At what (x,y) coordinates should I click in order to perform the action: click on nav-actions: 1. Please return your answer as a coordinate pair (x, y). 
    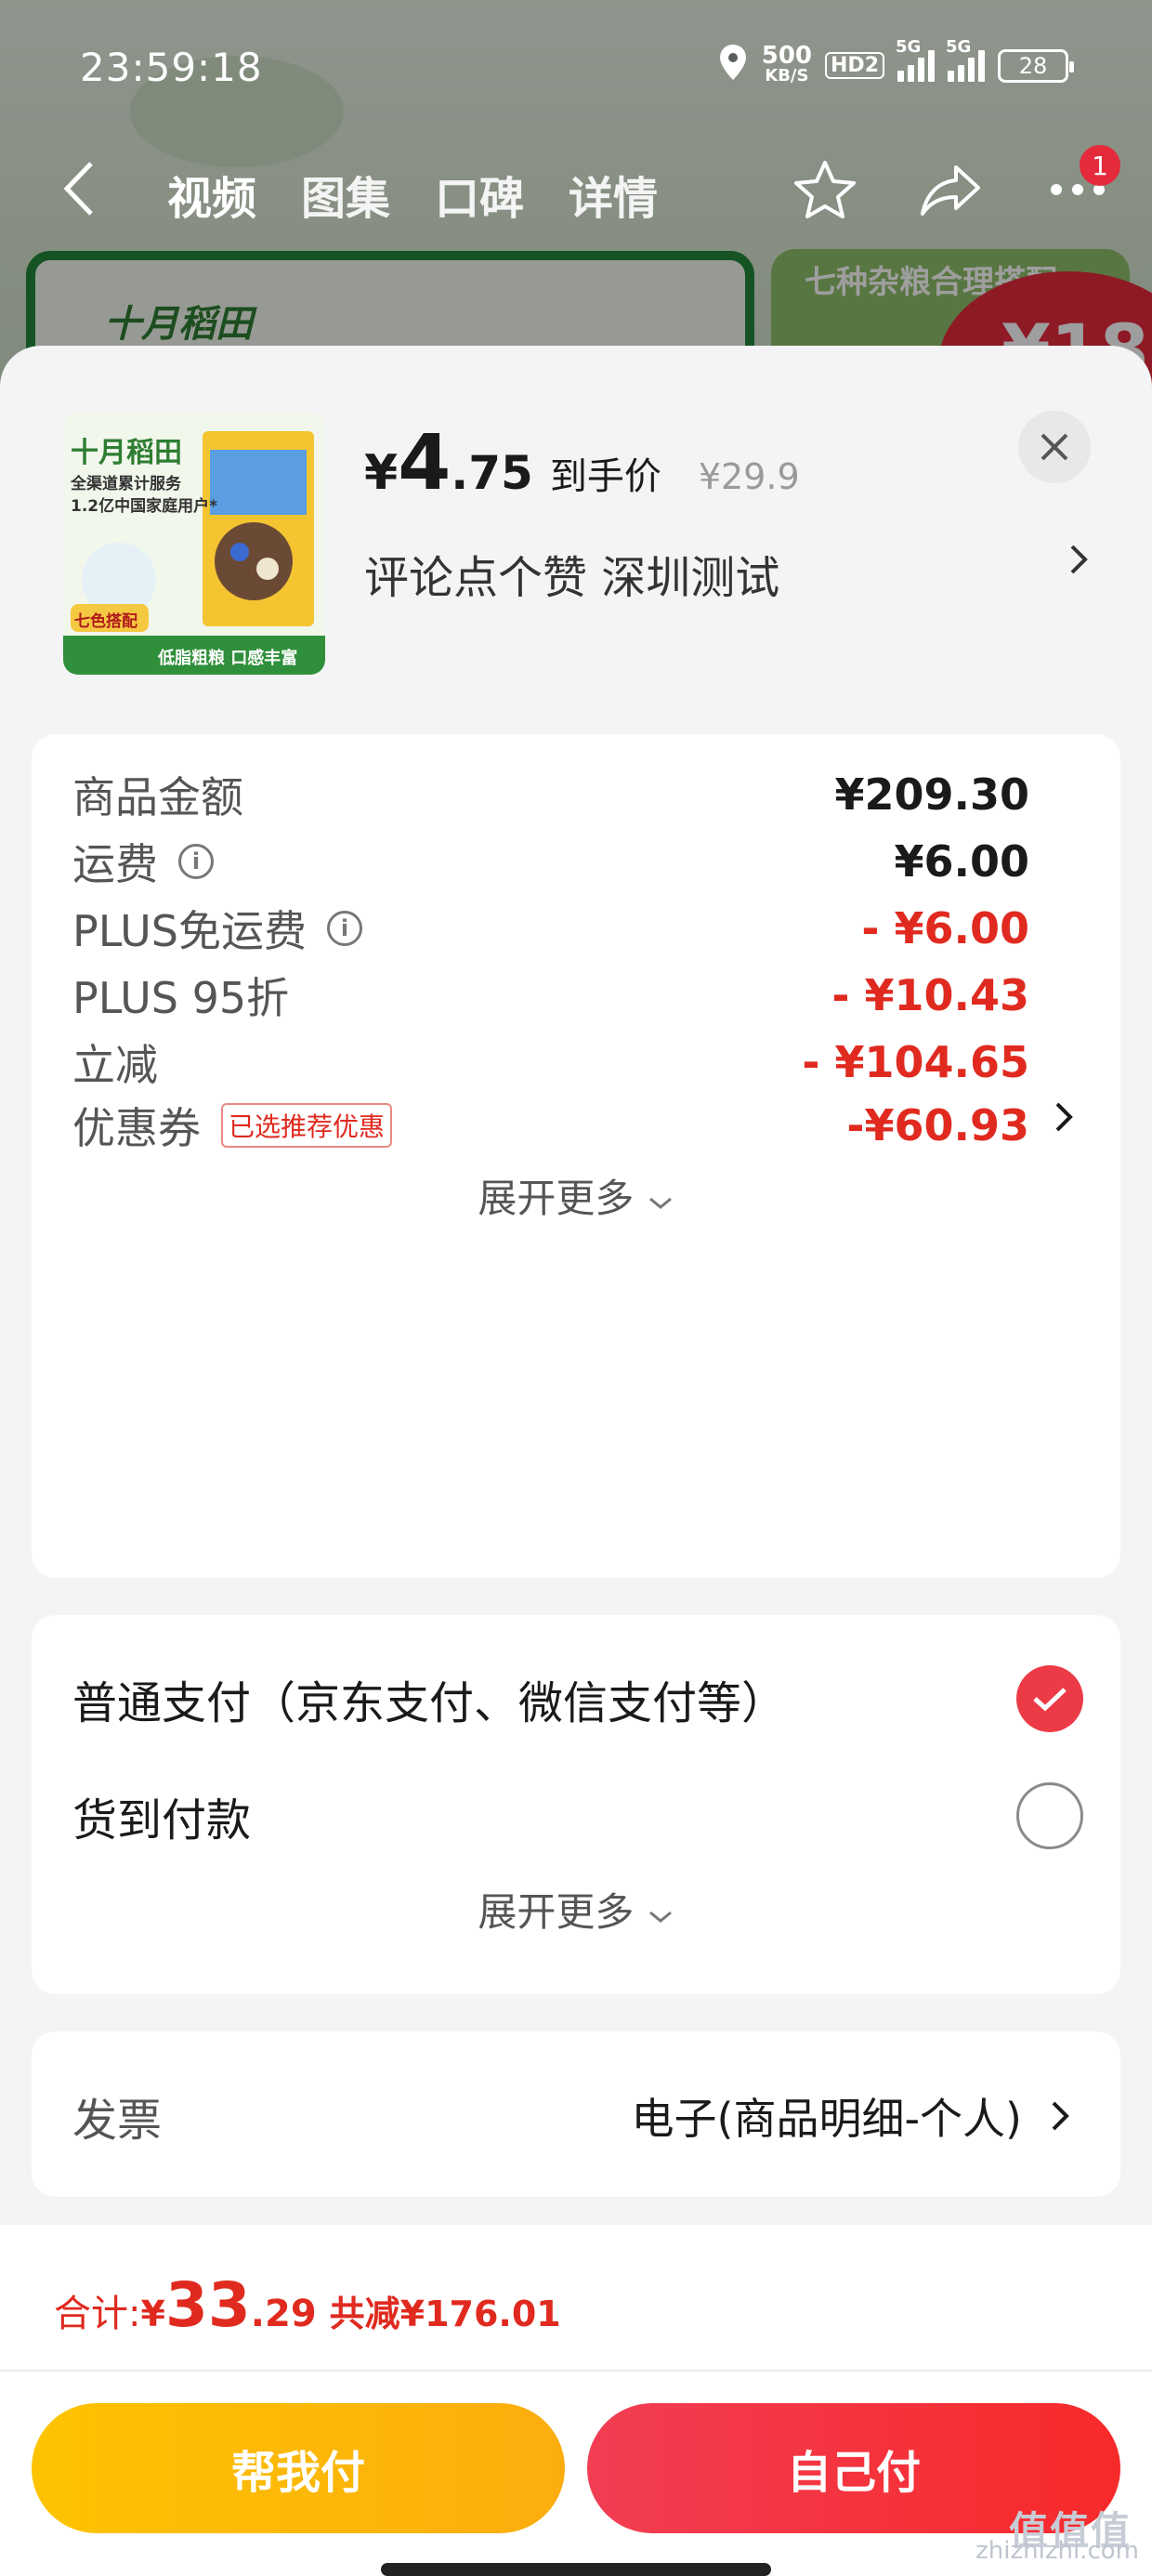
    Looking at the image, I should click on (954, 186).